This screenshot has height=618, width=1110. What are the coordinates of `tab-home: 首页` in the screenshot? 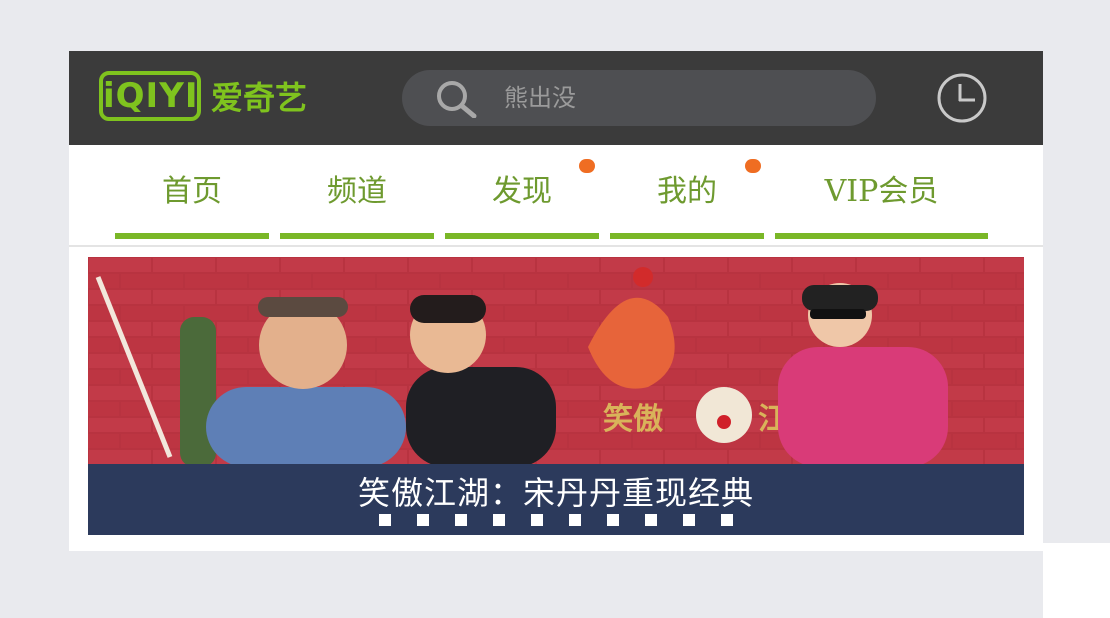 It's located at (192, 192).